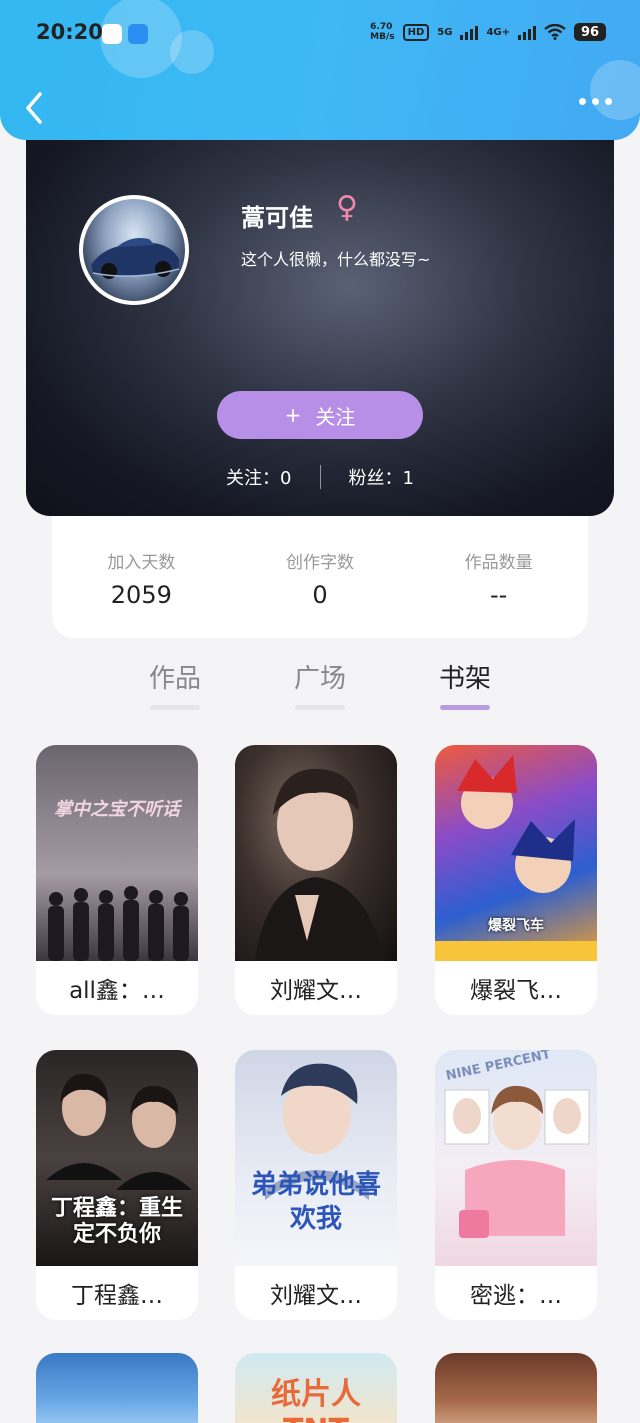  I want to click on more-button, so click(595, 101).